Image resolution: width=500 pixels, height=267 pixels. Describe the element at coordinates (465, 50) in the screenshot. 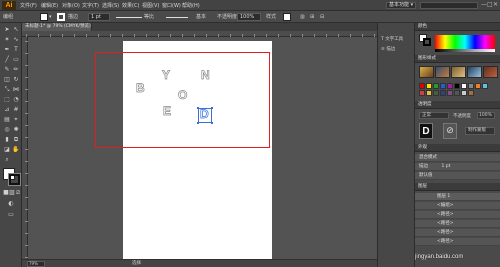

I see `grayscale-ramp` at that location.